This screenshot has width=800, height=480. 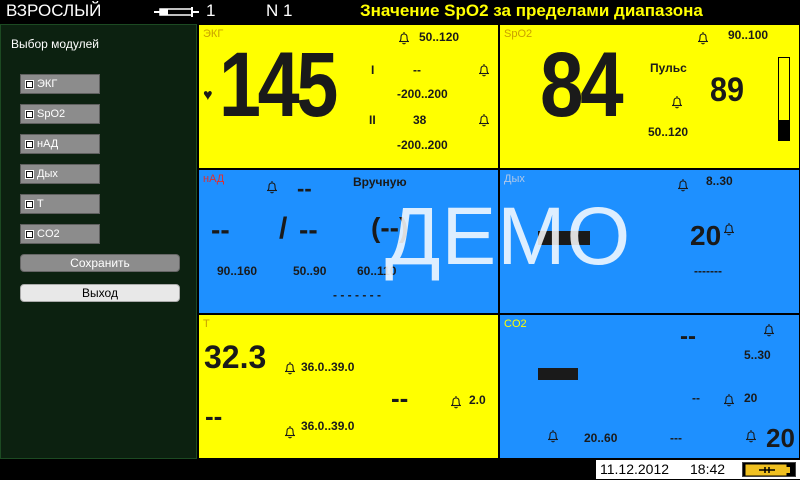 What do you see at coordinates (676, 438) in the screenshot?
I see `awrr-value: ---` at bounding box center [676, 438].